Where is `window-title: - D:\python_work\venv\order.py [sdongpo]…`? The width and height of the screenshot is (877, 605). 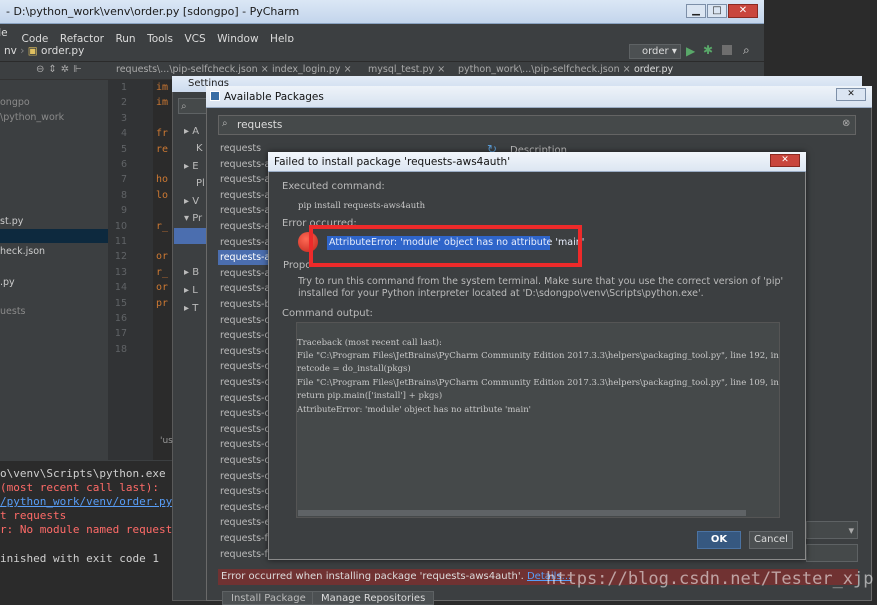
window-title: - D:\python_work\venv\order.py [sdongpo]… is located at coordinates (153, 11).